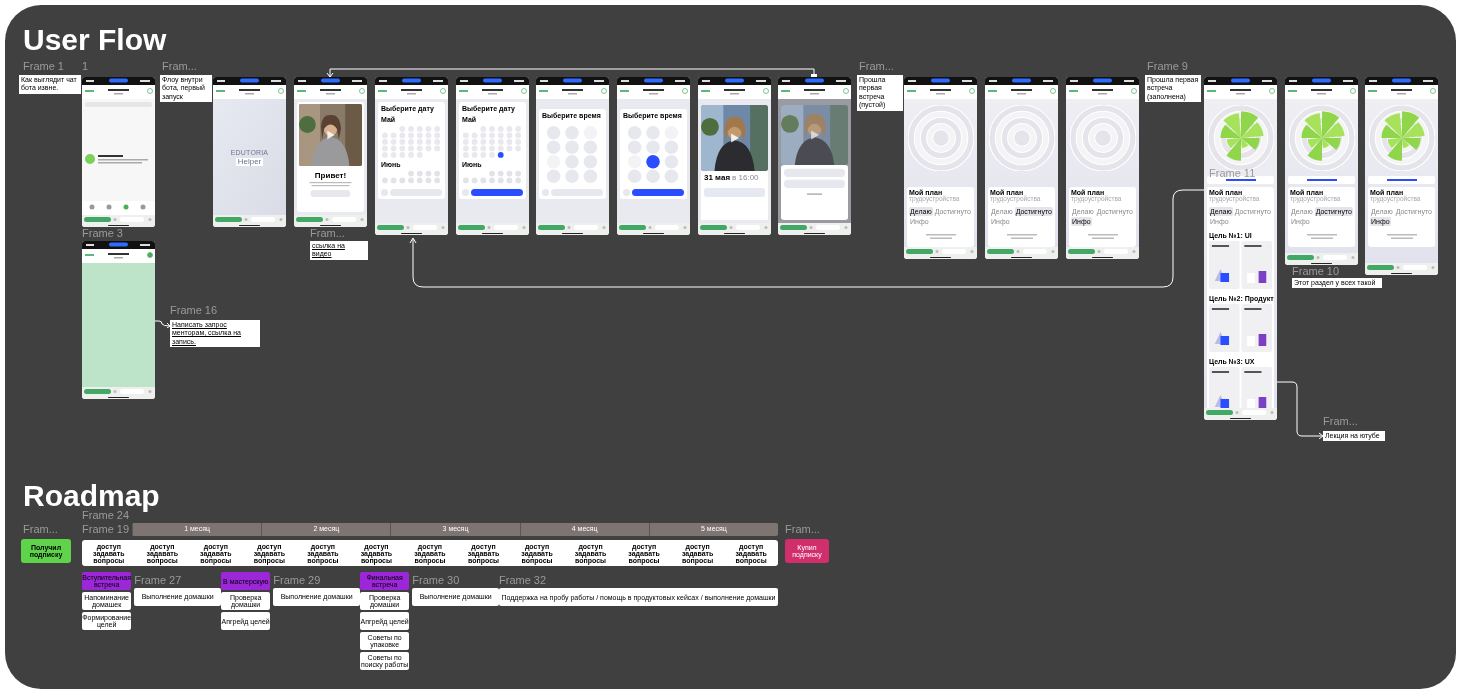  What do you see at coordinates (1232, 173) in the screenshot?
I see `frame-label: Frame 11` at bounding box center [1232, 173].